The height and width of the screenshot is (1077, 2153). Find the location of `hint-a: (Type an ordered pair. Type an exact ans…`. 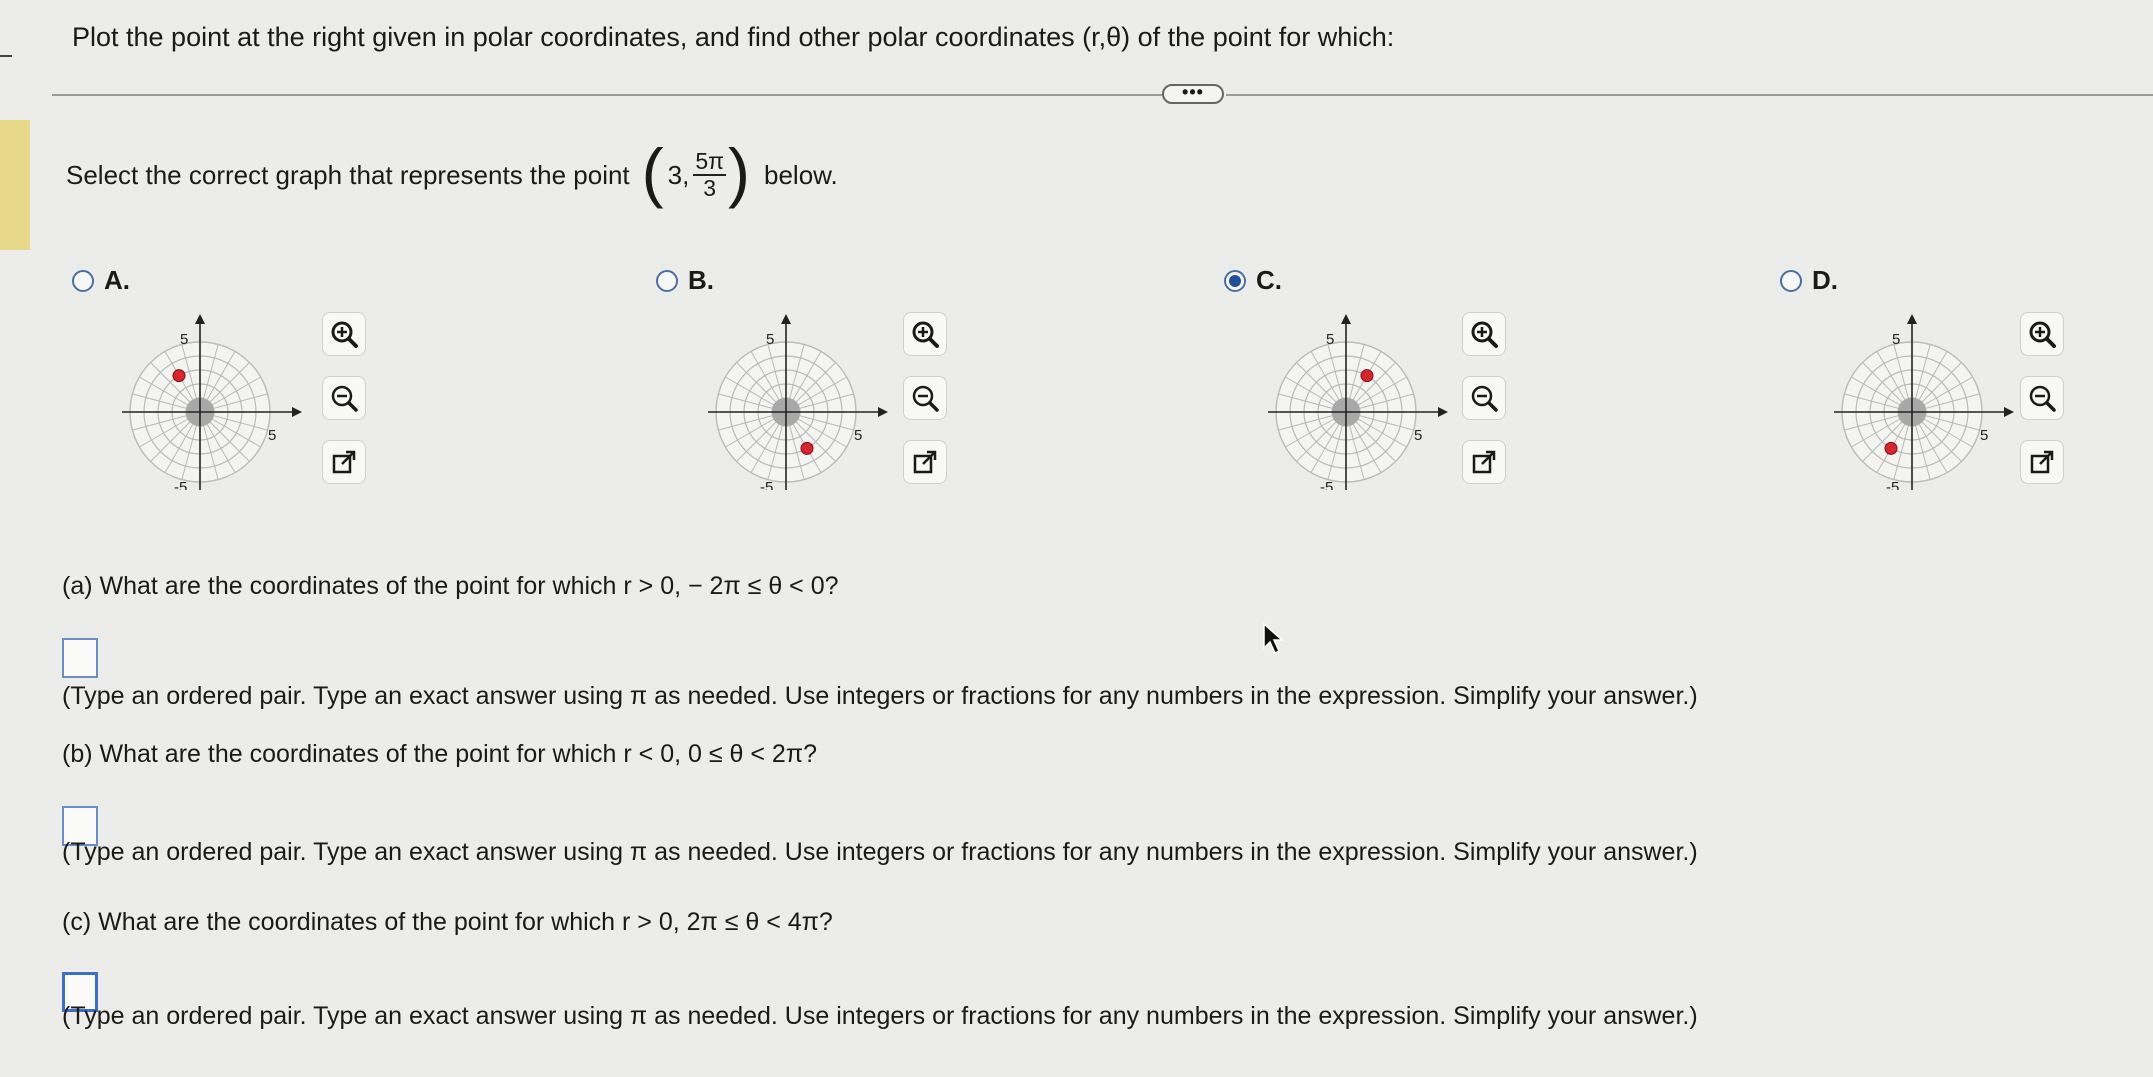

hint-a: (Type an ordered pair. Type an exact ans… is located at coordinates (880, 696).